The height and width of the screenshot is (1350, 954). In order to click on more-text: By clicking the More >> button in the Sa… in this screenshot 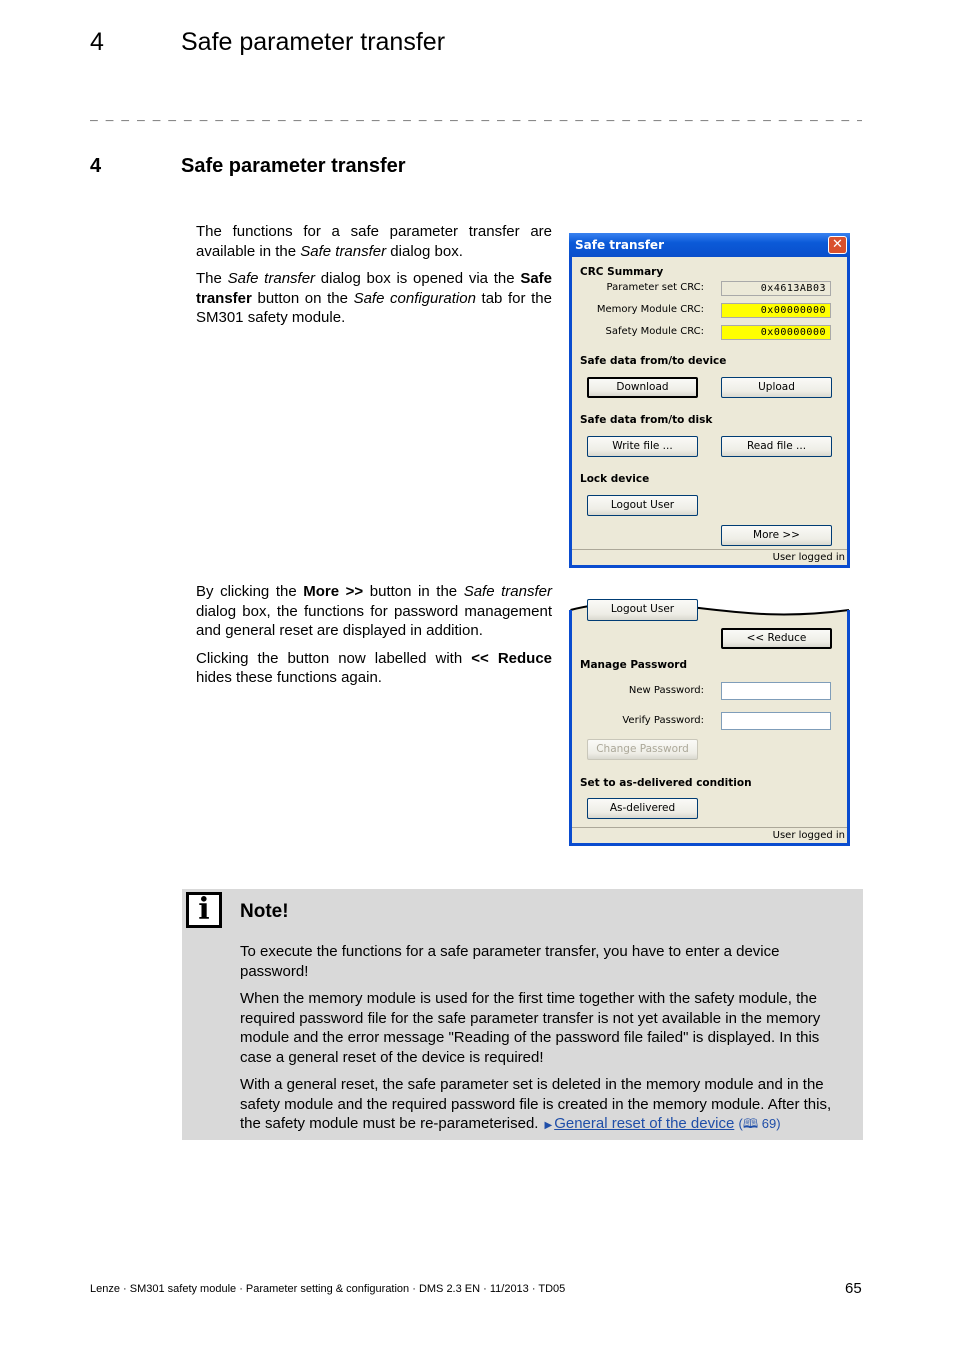, I will do `click(374, 634)`.